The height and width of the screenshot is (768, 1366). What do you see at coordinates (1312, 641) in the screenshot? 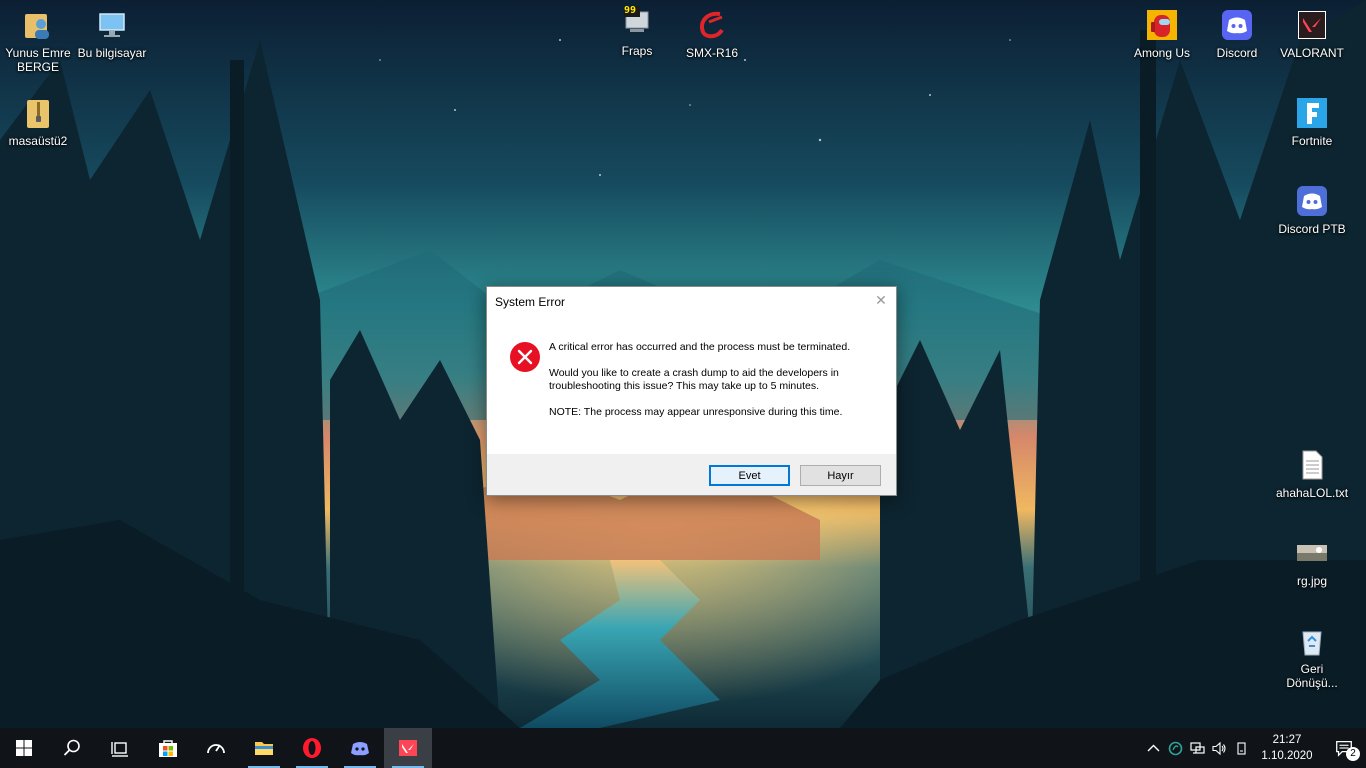
I see `recycle-bin-icon` at bounding box center [1312, 641].